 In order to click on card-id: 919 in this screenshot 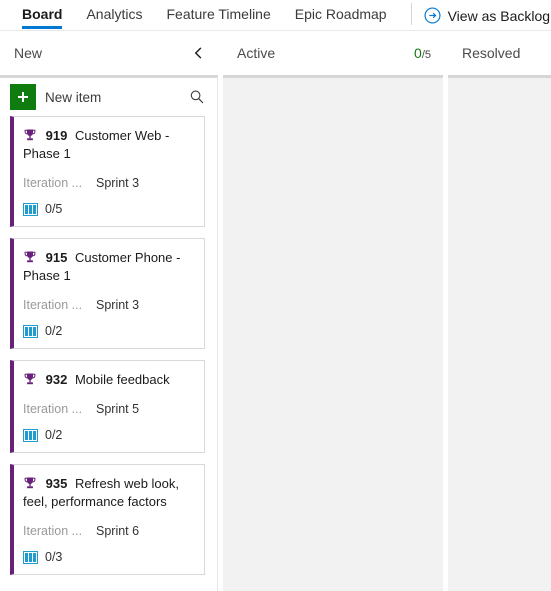, I will do `click(56, 135)`.